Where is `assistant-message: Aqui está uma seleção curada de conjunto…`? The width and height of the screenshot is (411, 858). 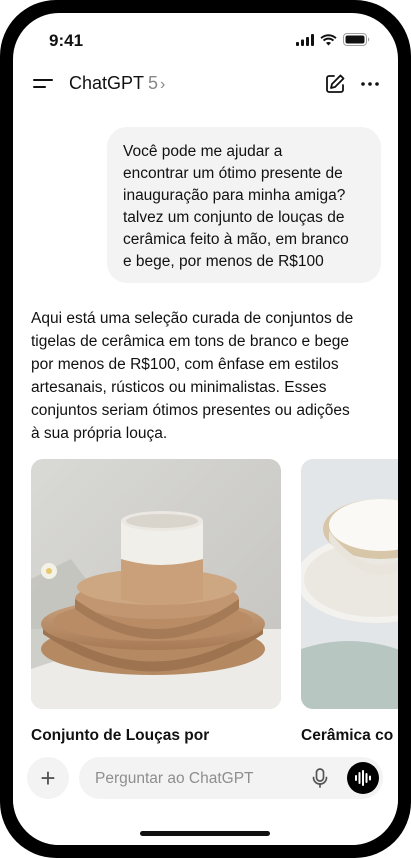 assistant-message: Aqui está uma seleção curada de conjunto… is located at coordinates (192, 376).